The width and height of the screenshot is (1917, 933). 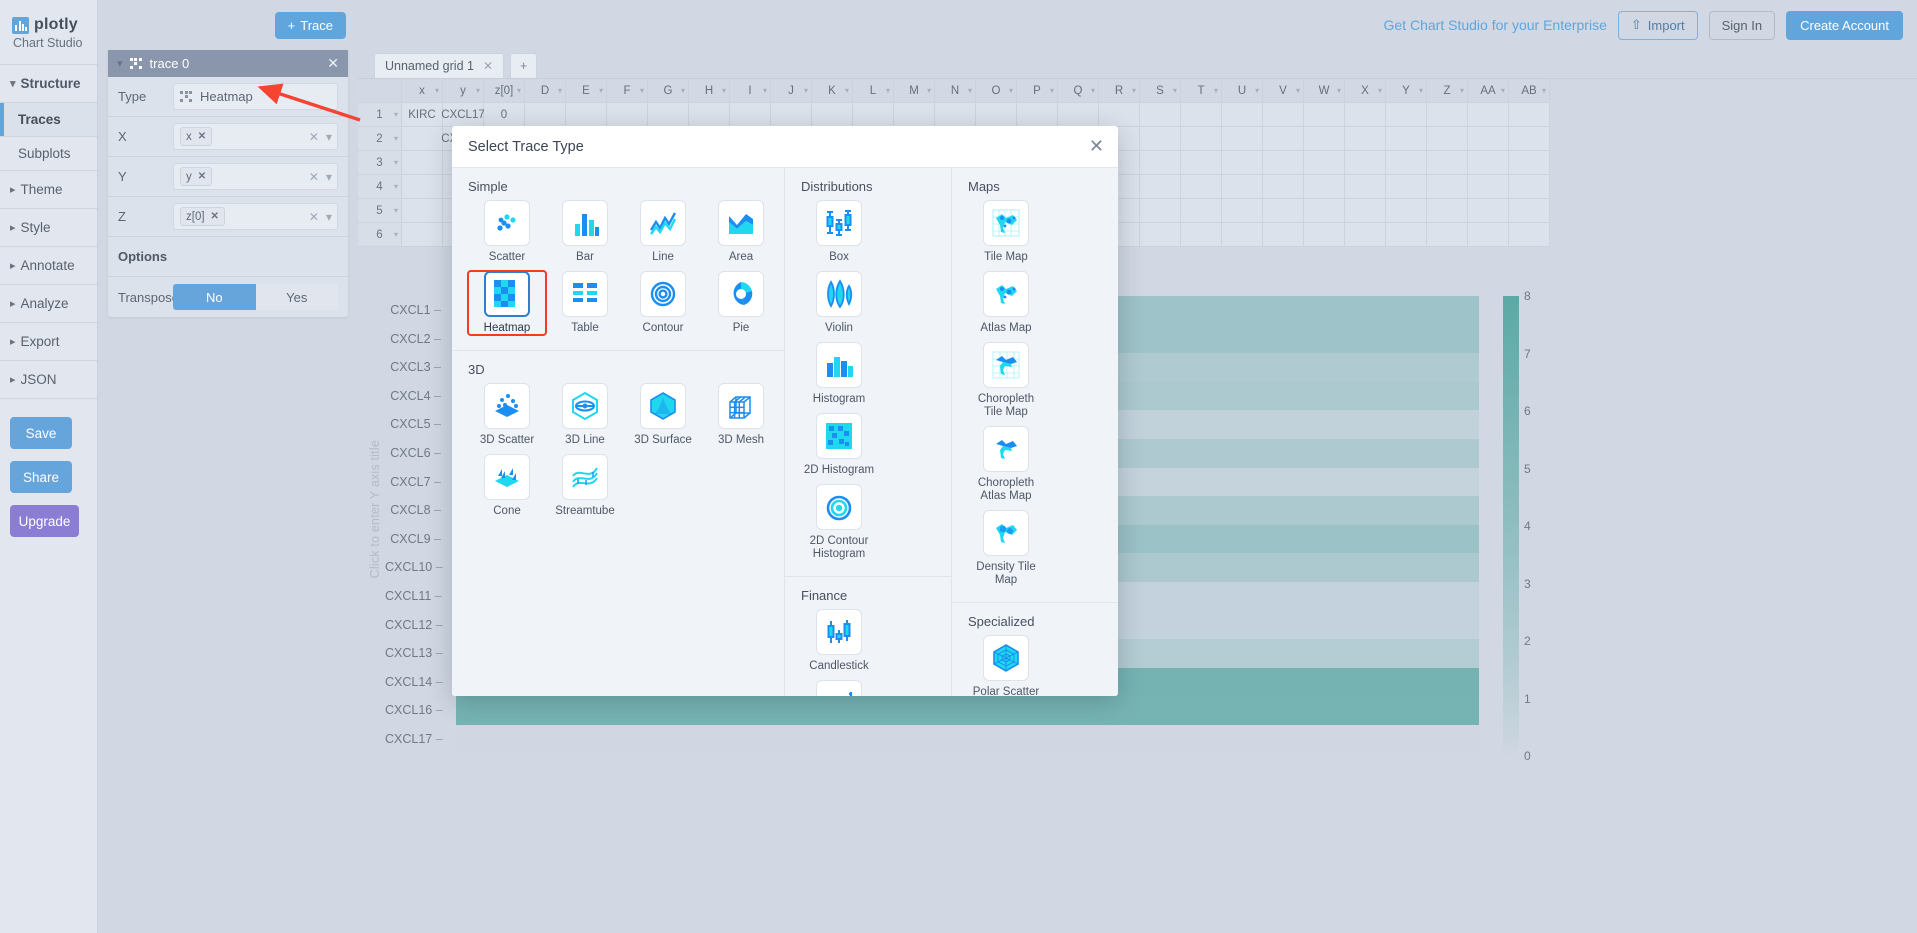 I want to click on tile-label: Density Tile Map, so click(x=1006, y=573).